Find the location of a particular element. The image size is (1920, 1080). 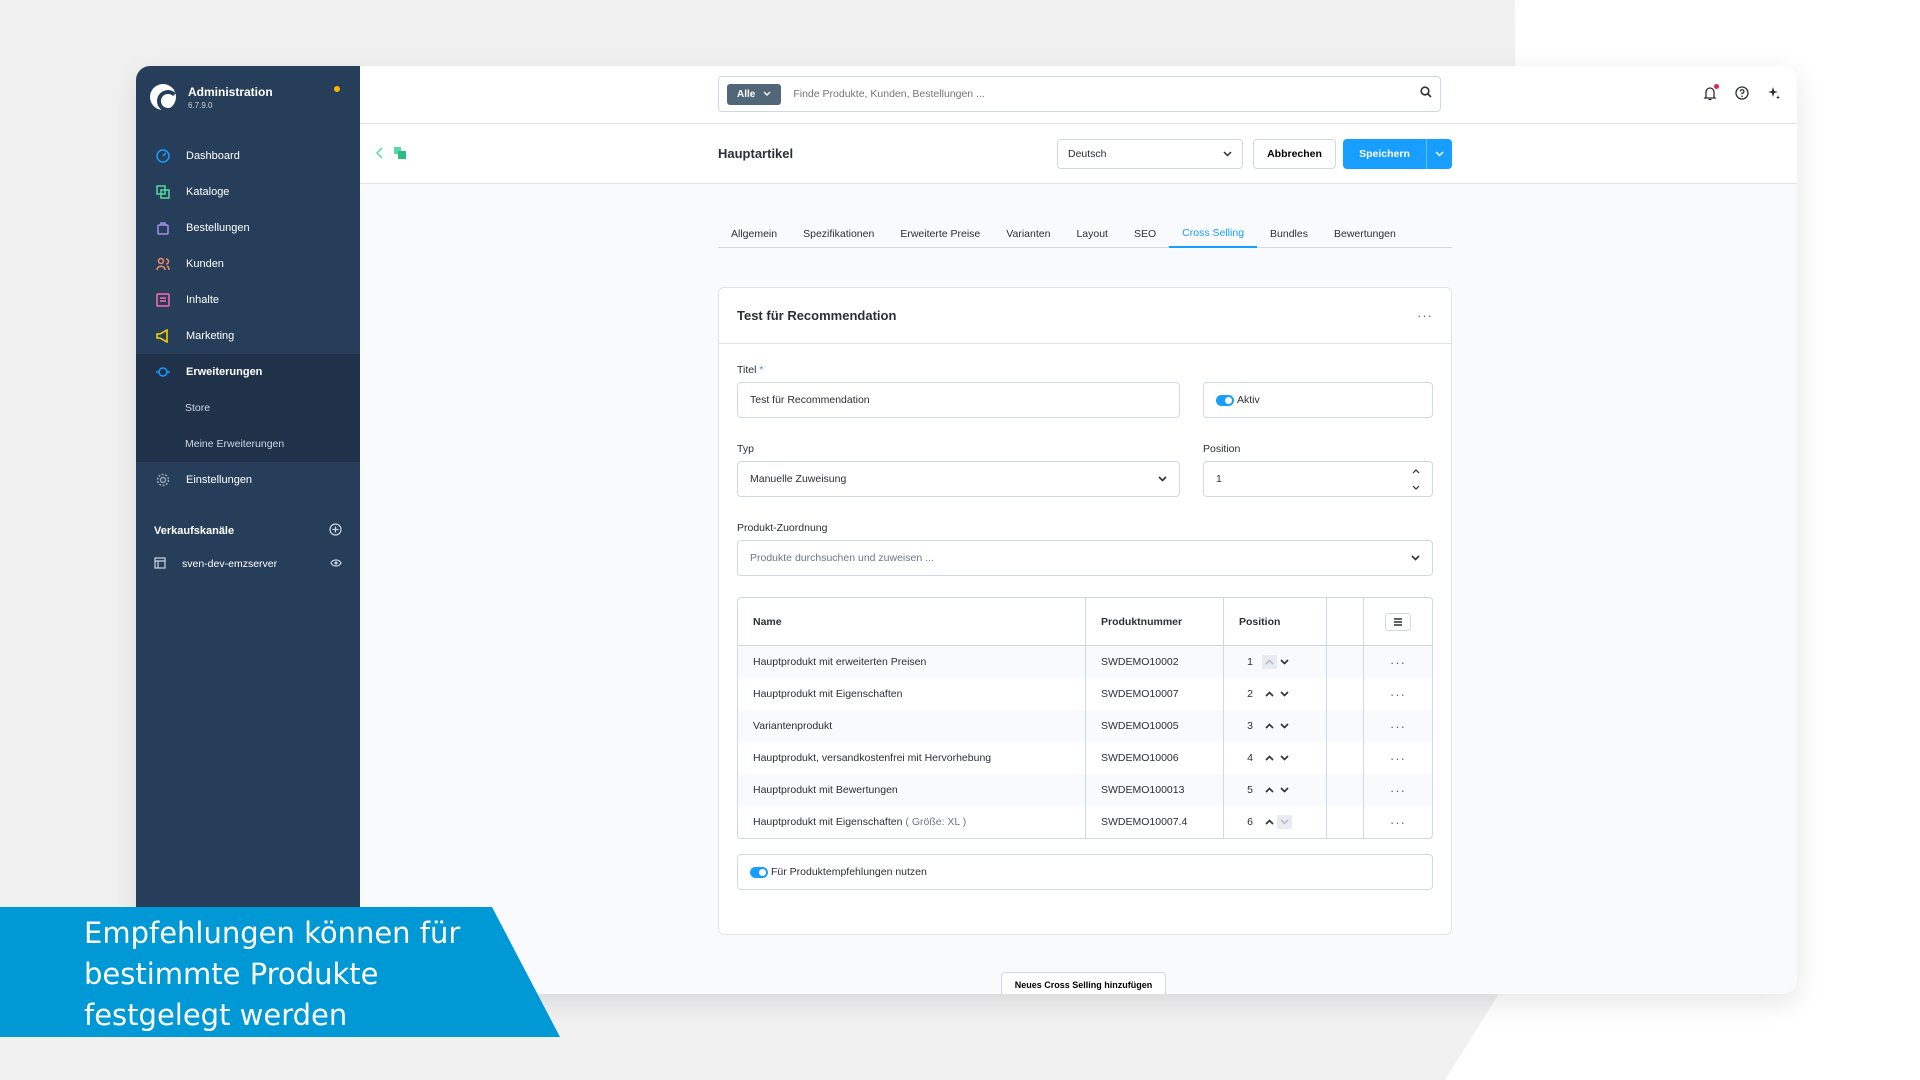

sales-channel-item: sven-dev-emzserver is located at coordinates (248, 564).